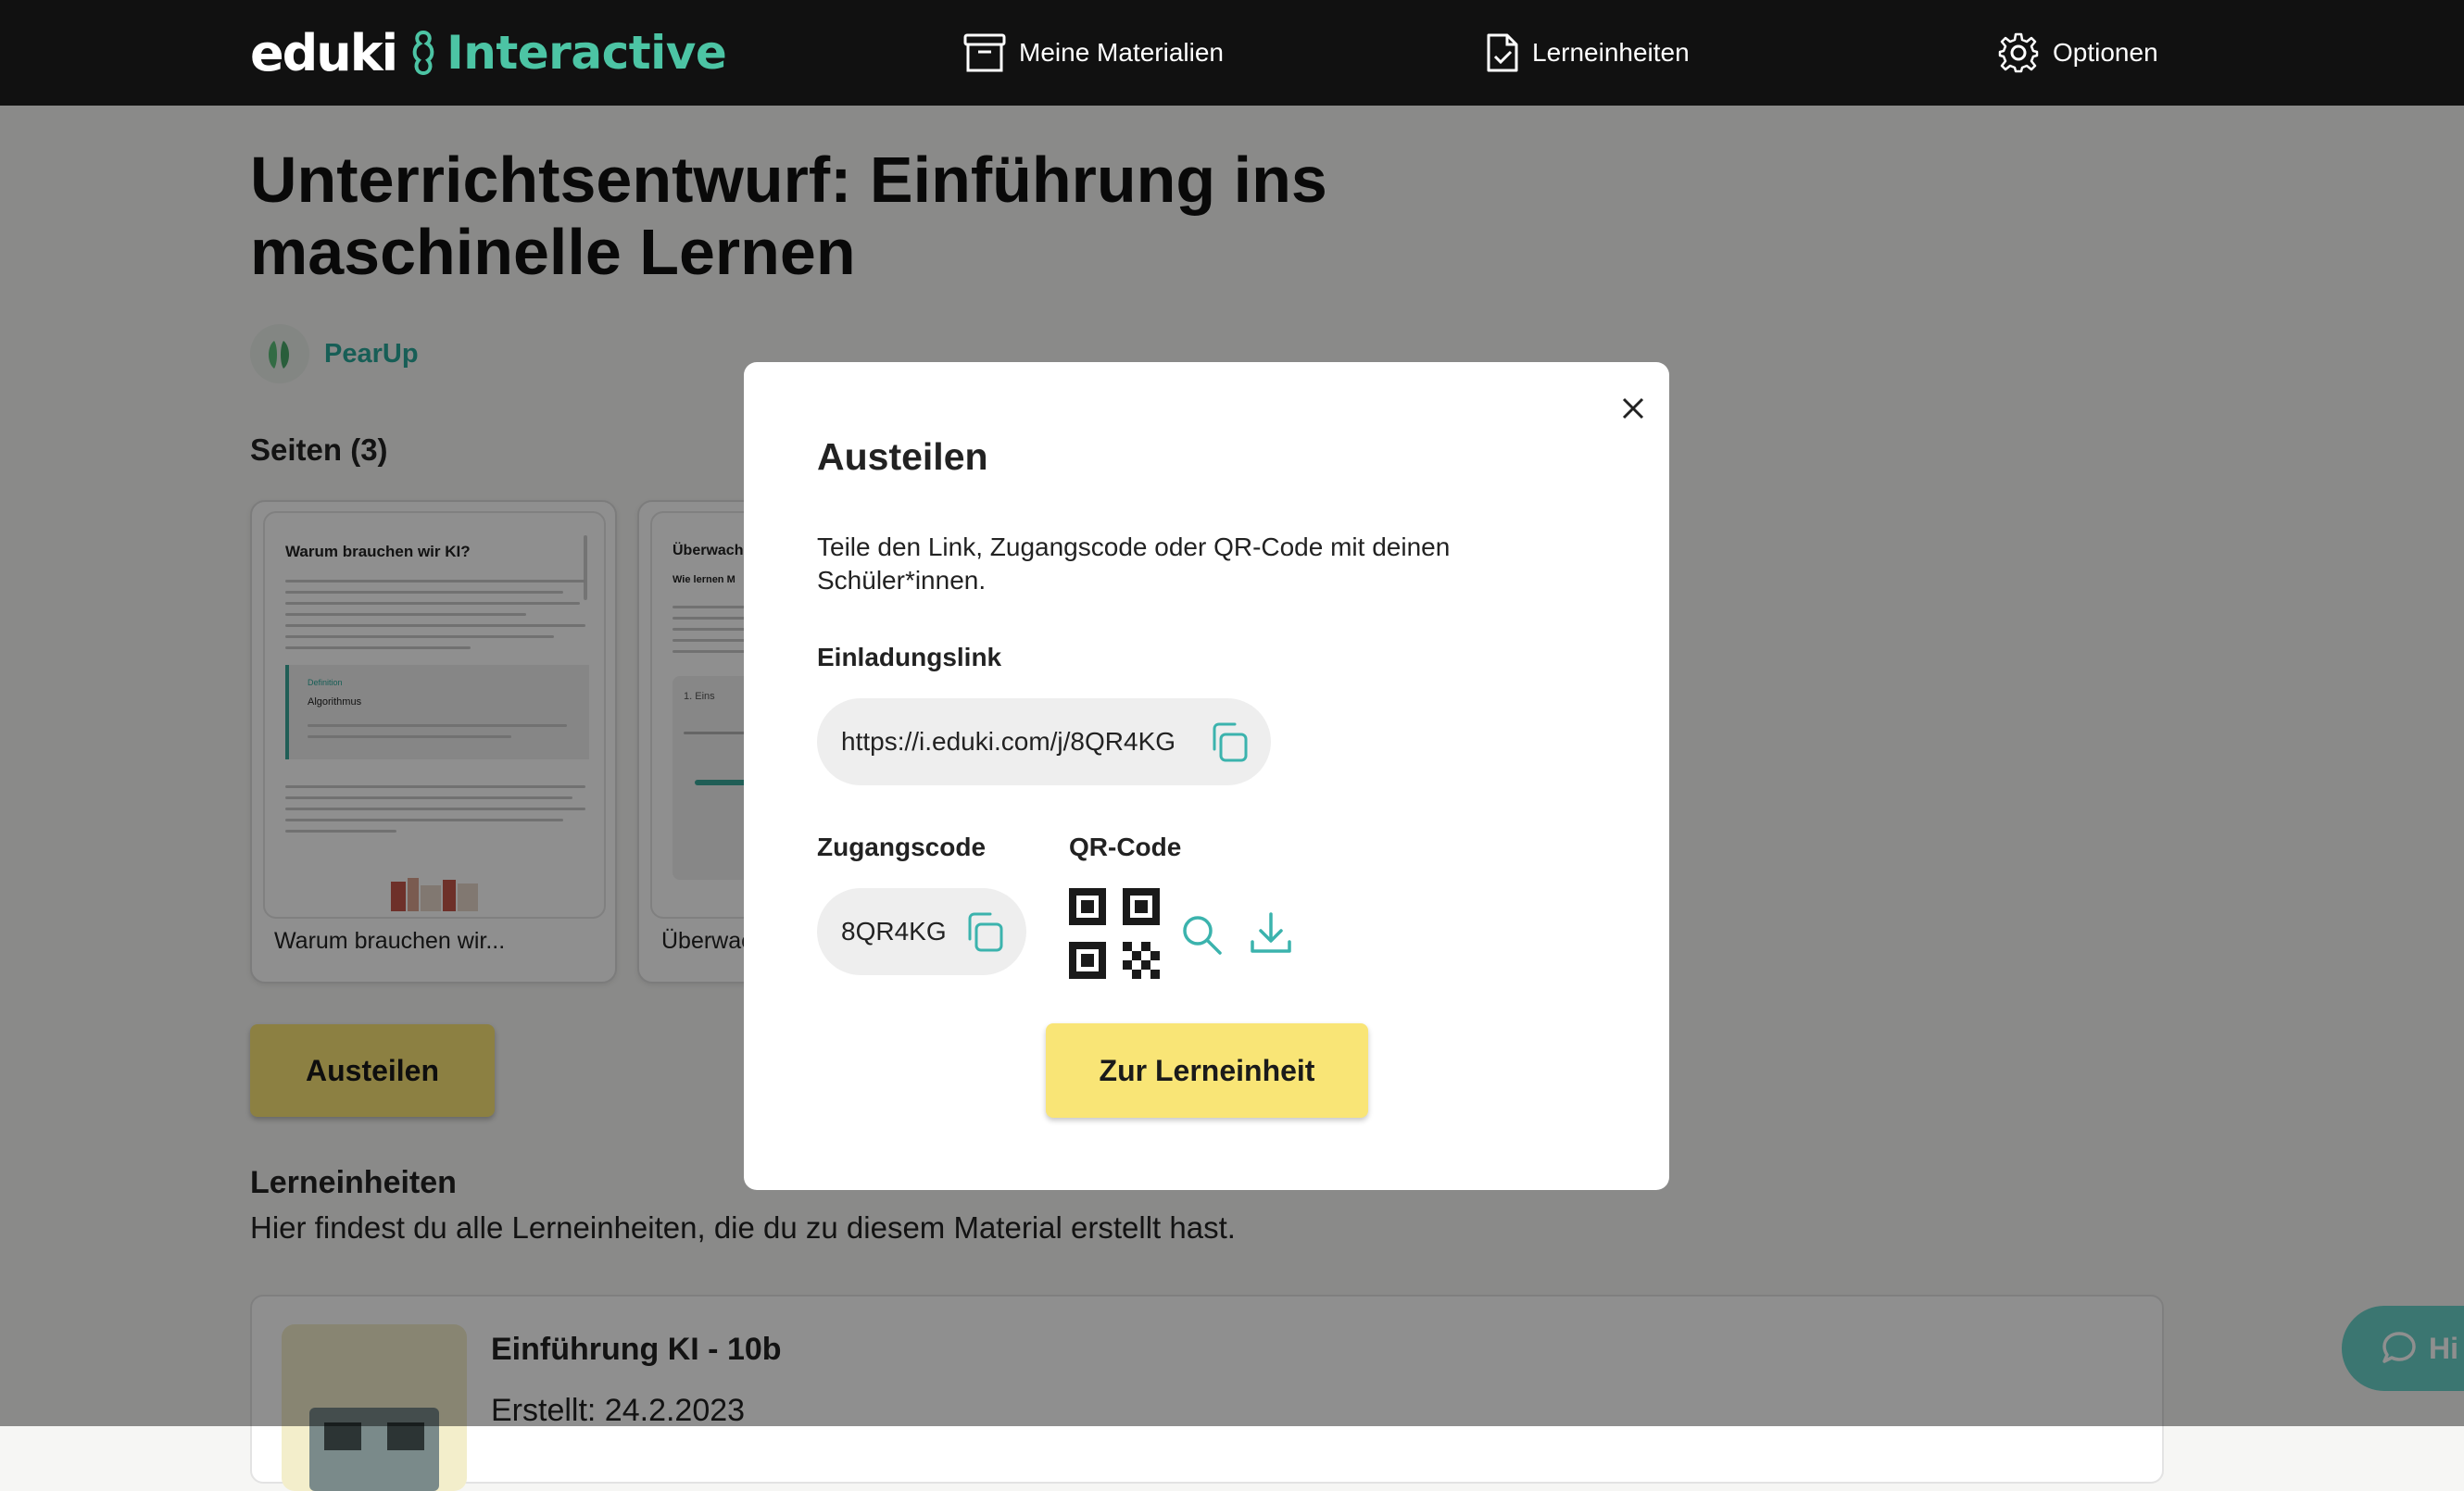 The width and height of the screenshot is (2464, 1491). What do you see at coordinates (910, 657) in the screenshot?
I see `invite-link-label: Einladungslink` at bounding box center [910, 657].